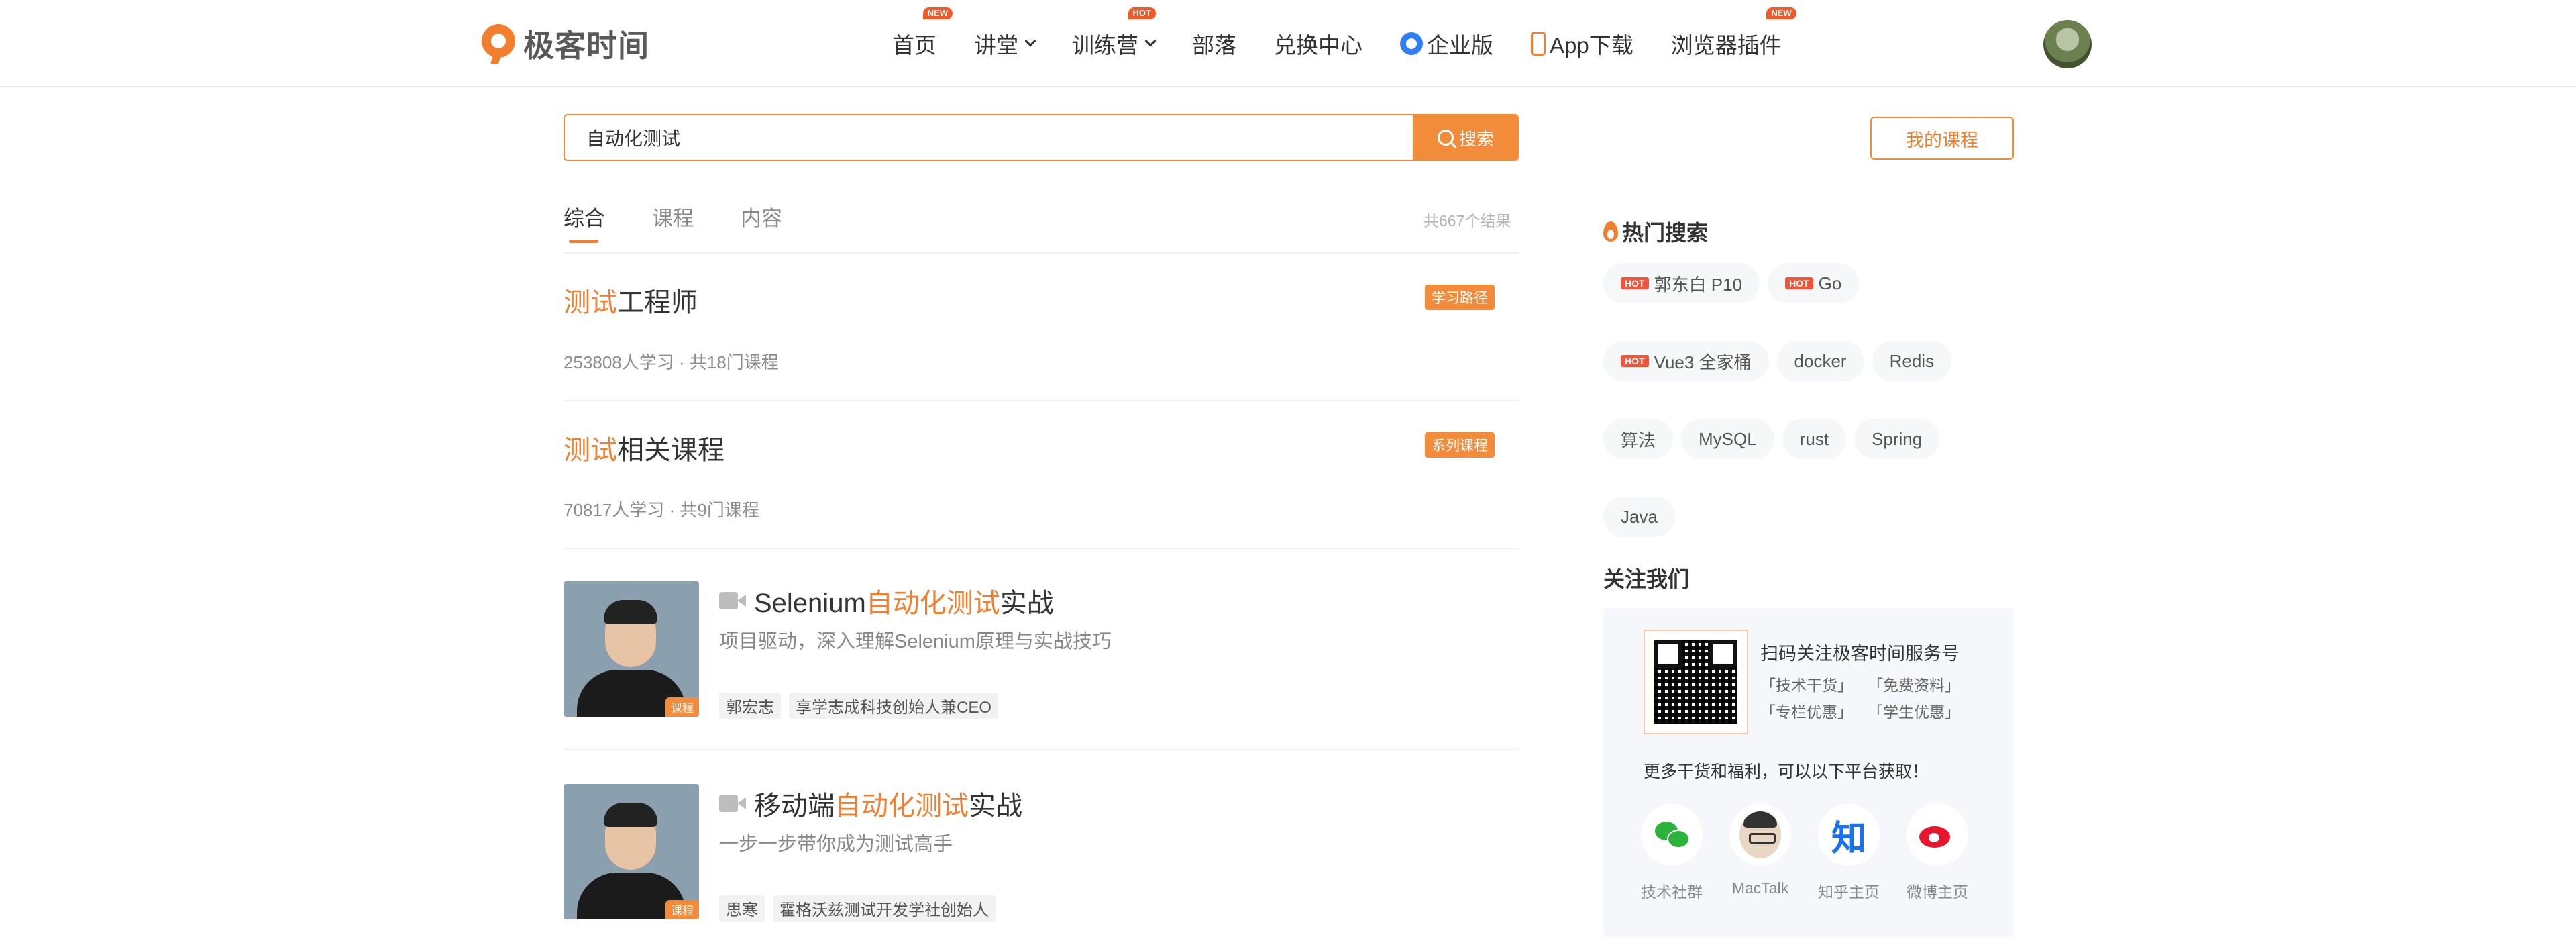  I want to click on tabs-divider, so click(1041, 253).